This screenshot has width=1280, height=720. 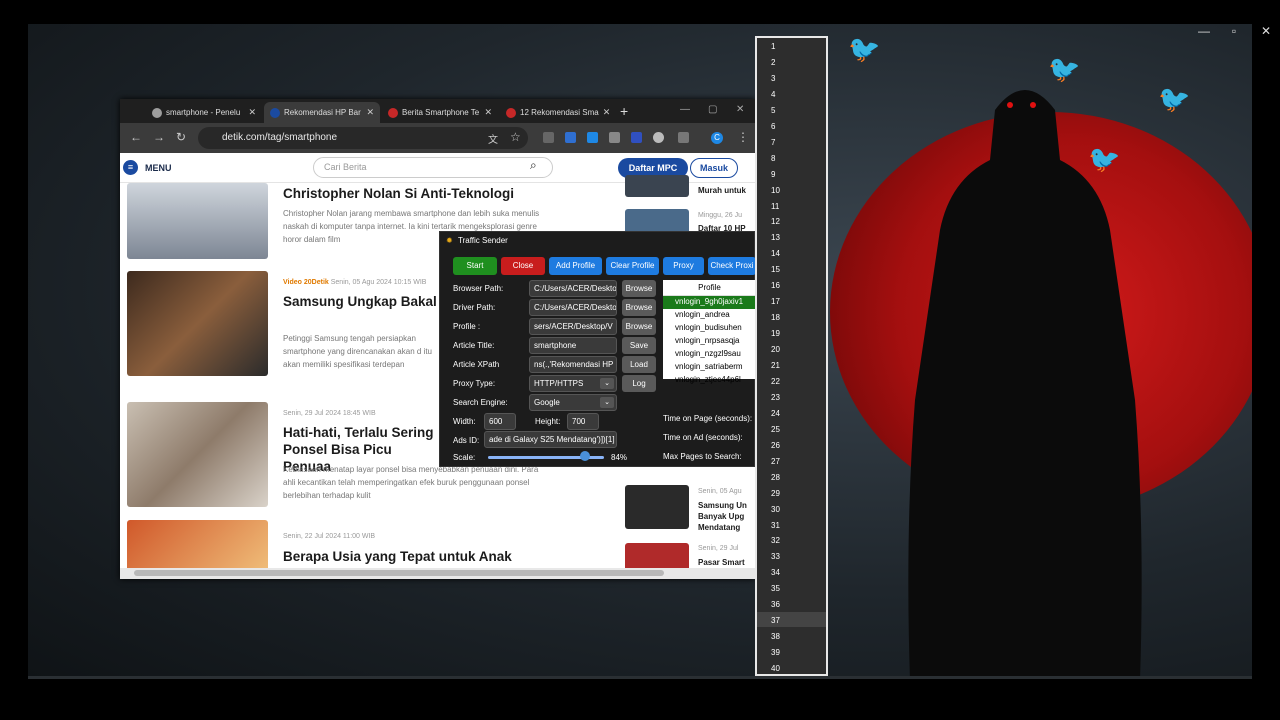 What do you see at coordinates (709, 367) in the screenshot?
I see `profile-list-item: vnlogin_satriaberm` at bounding box center [709, 367].